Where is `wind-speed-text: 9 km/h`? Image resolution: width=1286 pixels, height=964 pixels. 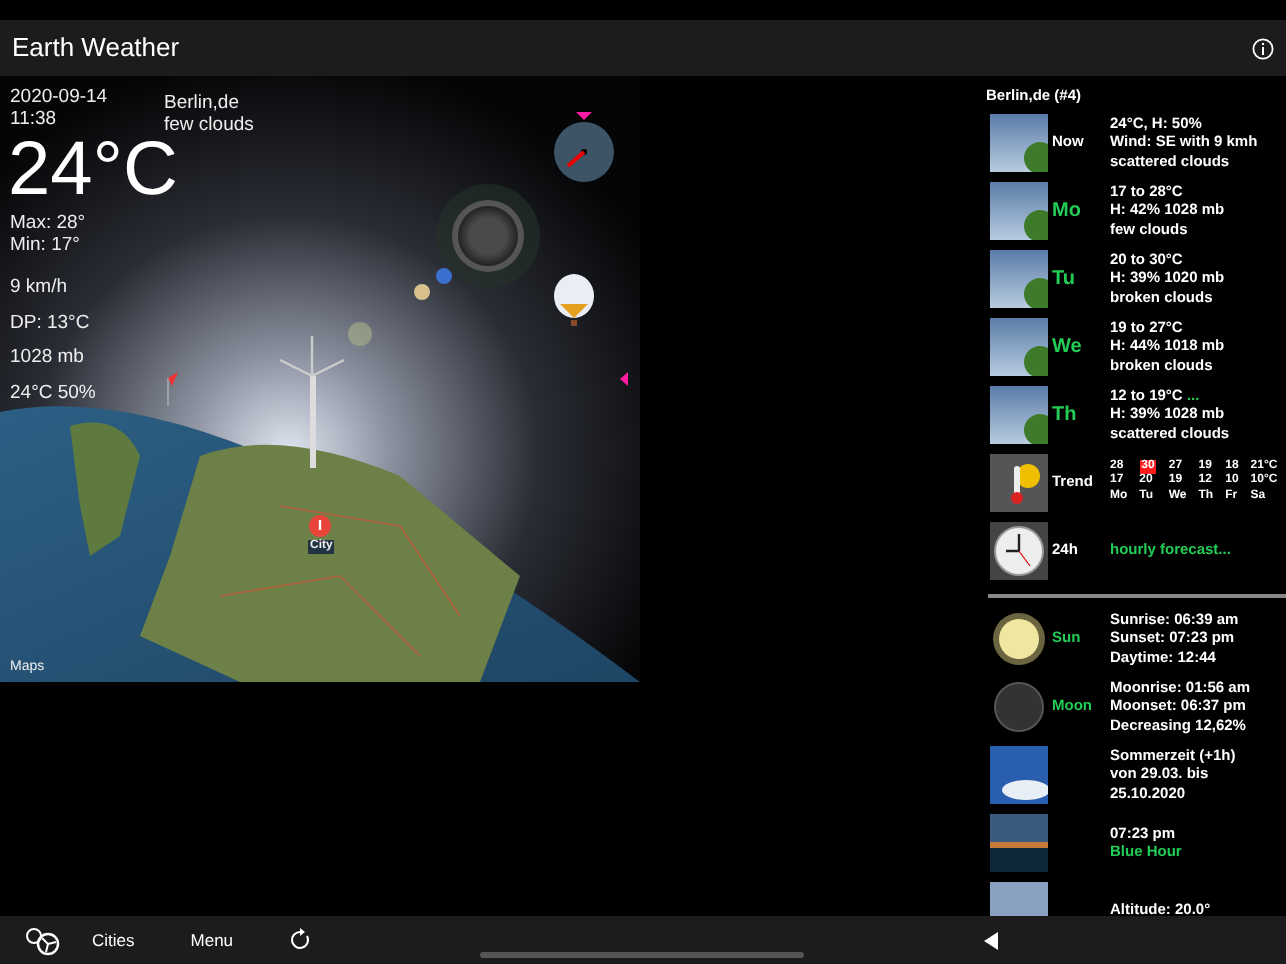 wind-speed-text: 9 km/h is located at coordinates (39, 288).